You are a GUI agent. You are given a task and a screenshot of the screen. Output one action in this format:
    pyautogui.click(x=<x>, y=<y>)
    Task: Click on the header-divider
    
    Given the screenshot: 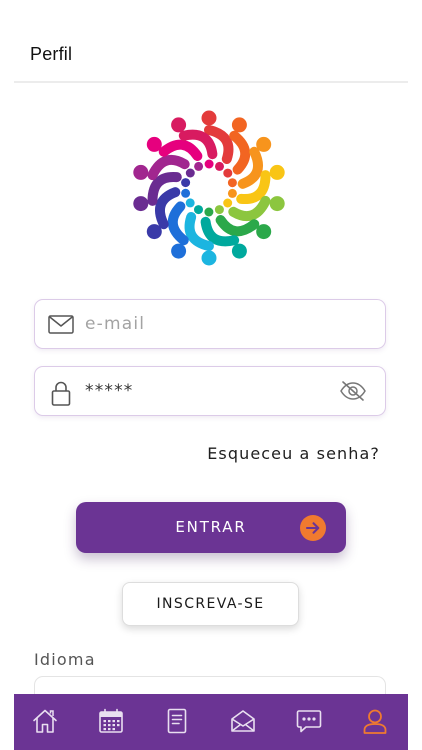 What is the action you would take?
    pyautogui.click(x=211, y=82)
    